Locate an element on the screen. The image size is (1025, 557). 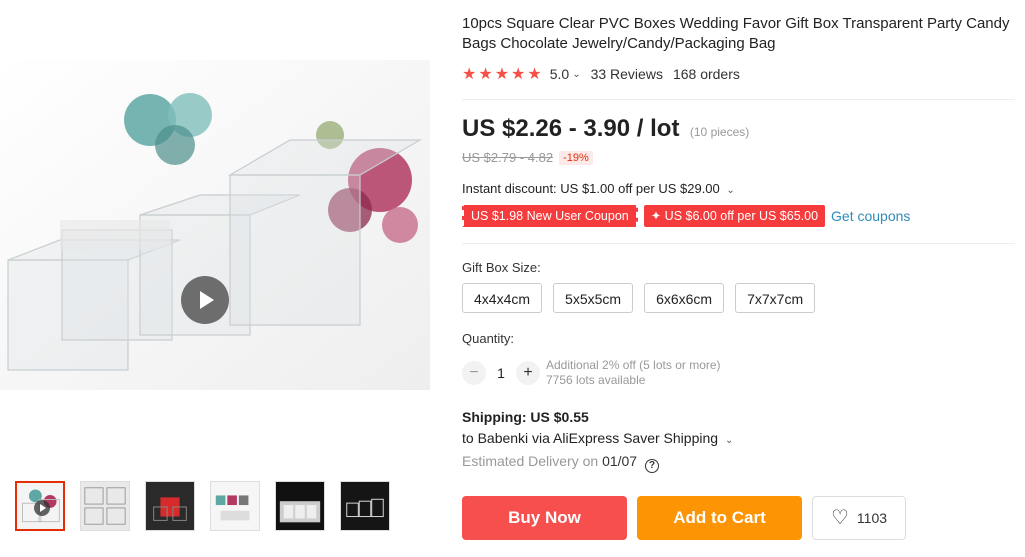
delivery-date: 01/07 is located at coordinates (620, 461).